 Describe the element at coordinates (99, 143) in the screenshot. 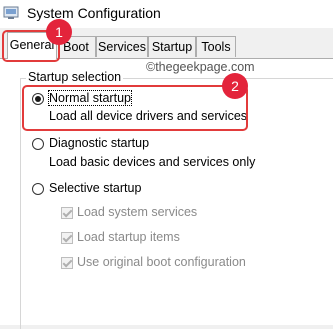

I see `diagnostic-startup-label: Diagnostic startup` at that location.